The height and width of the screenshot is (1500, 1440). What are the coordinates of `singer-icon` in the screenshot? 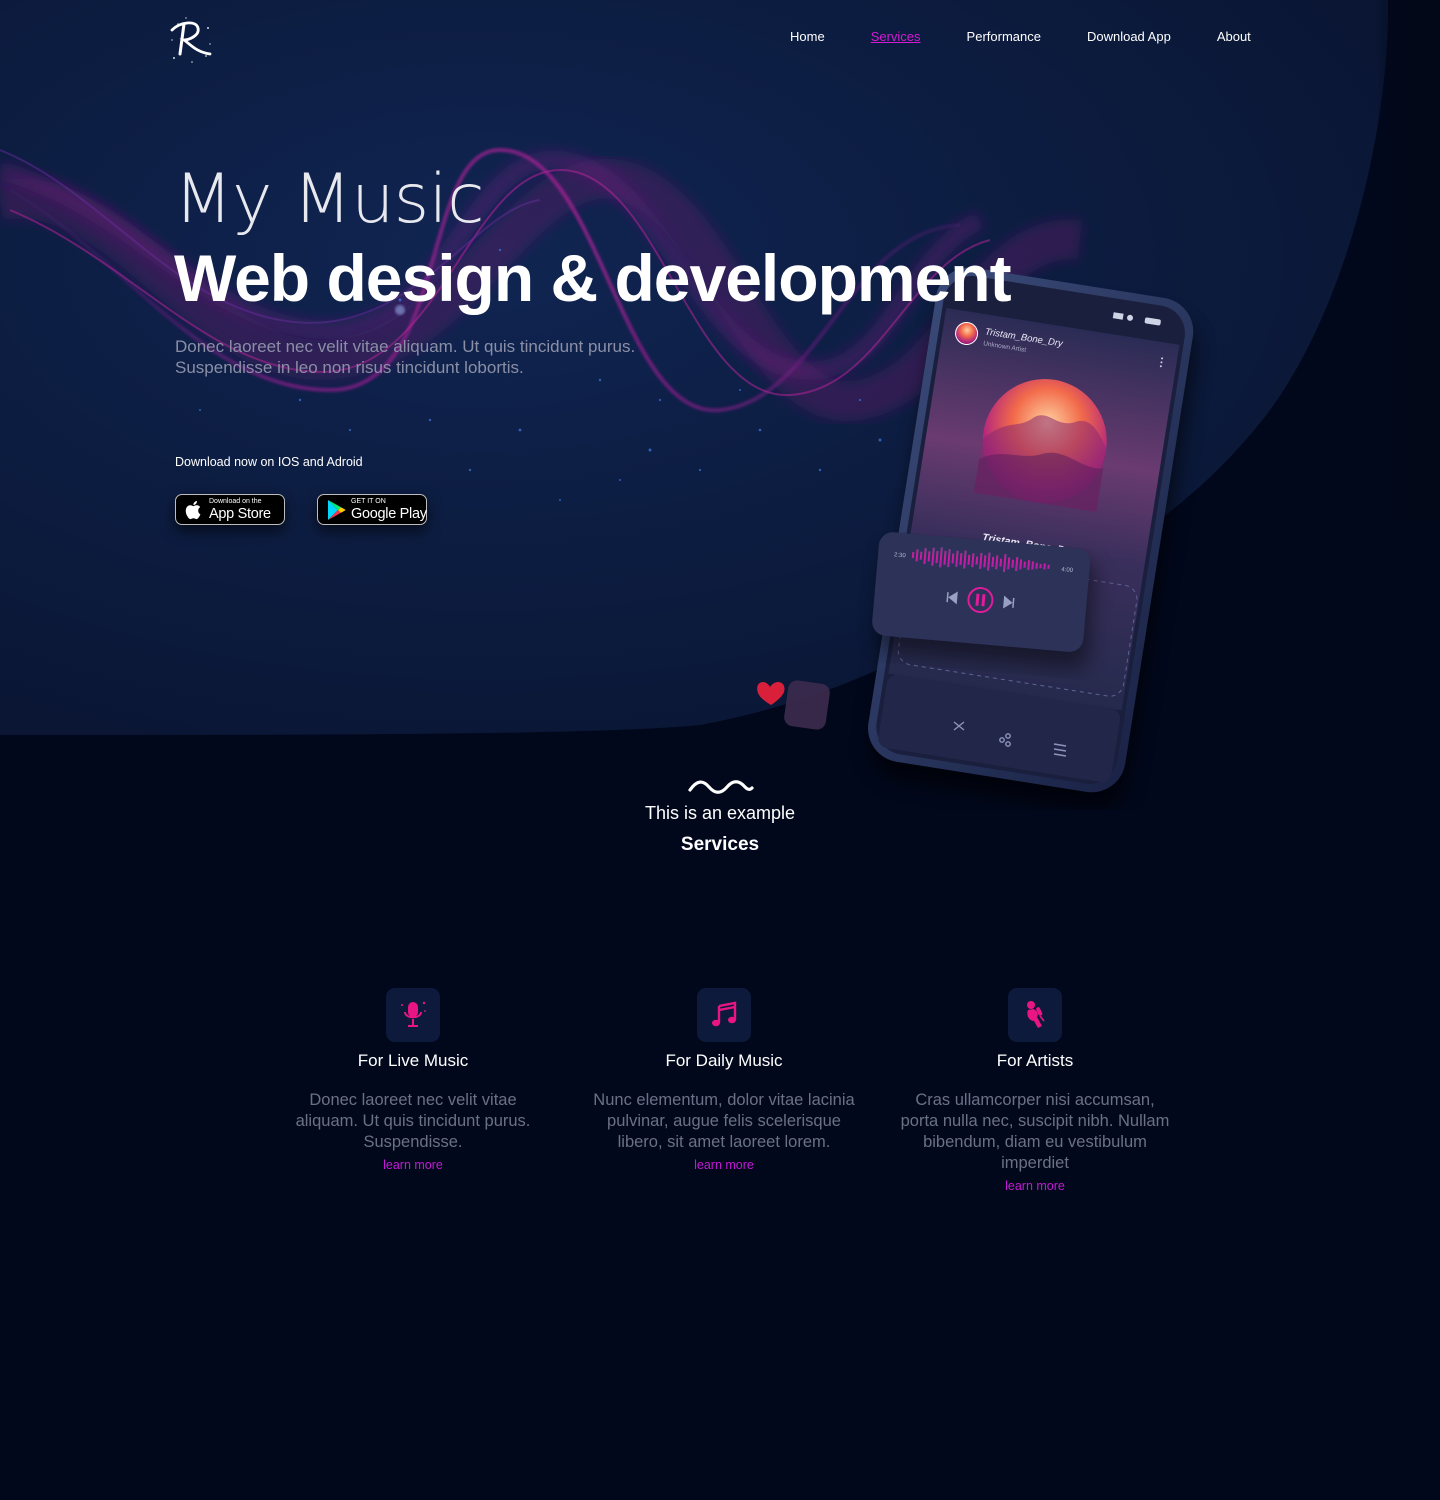 It's located at (1036, 1014).